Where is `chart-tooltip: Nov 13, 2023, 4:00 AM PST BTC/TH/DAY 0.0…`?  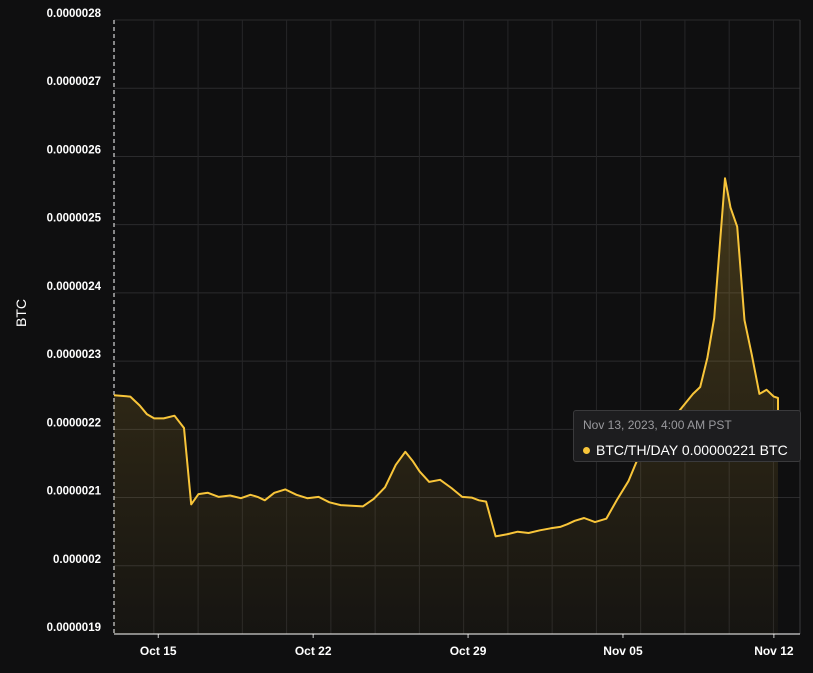 chart-tooltip: Nov 13, 2023, 4:00 AM PST BTC/TH/DAY 0.0… is located at coordinates (687, 436).